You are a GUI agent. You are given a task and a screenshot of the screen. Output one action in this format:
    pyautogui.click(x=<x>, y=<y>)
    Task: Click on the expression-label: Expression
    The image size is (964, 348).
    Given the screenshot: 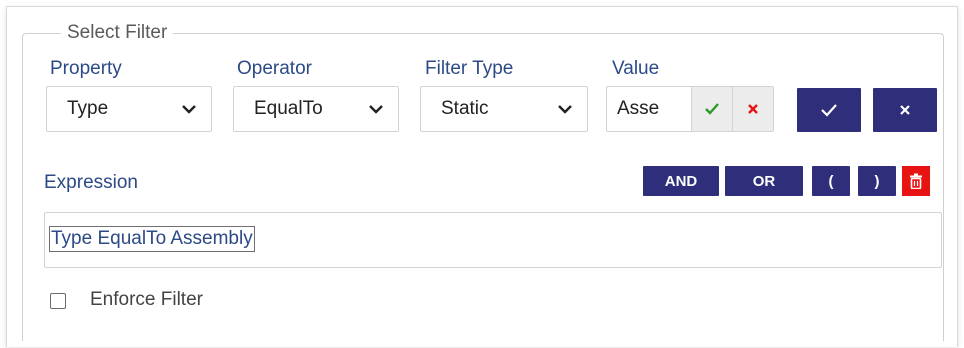 What is the action you would take?
    pyautogui.click(x=91, y=182)
    